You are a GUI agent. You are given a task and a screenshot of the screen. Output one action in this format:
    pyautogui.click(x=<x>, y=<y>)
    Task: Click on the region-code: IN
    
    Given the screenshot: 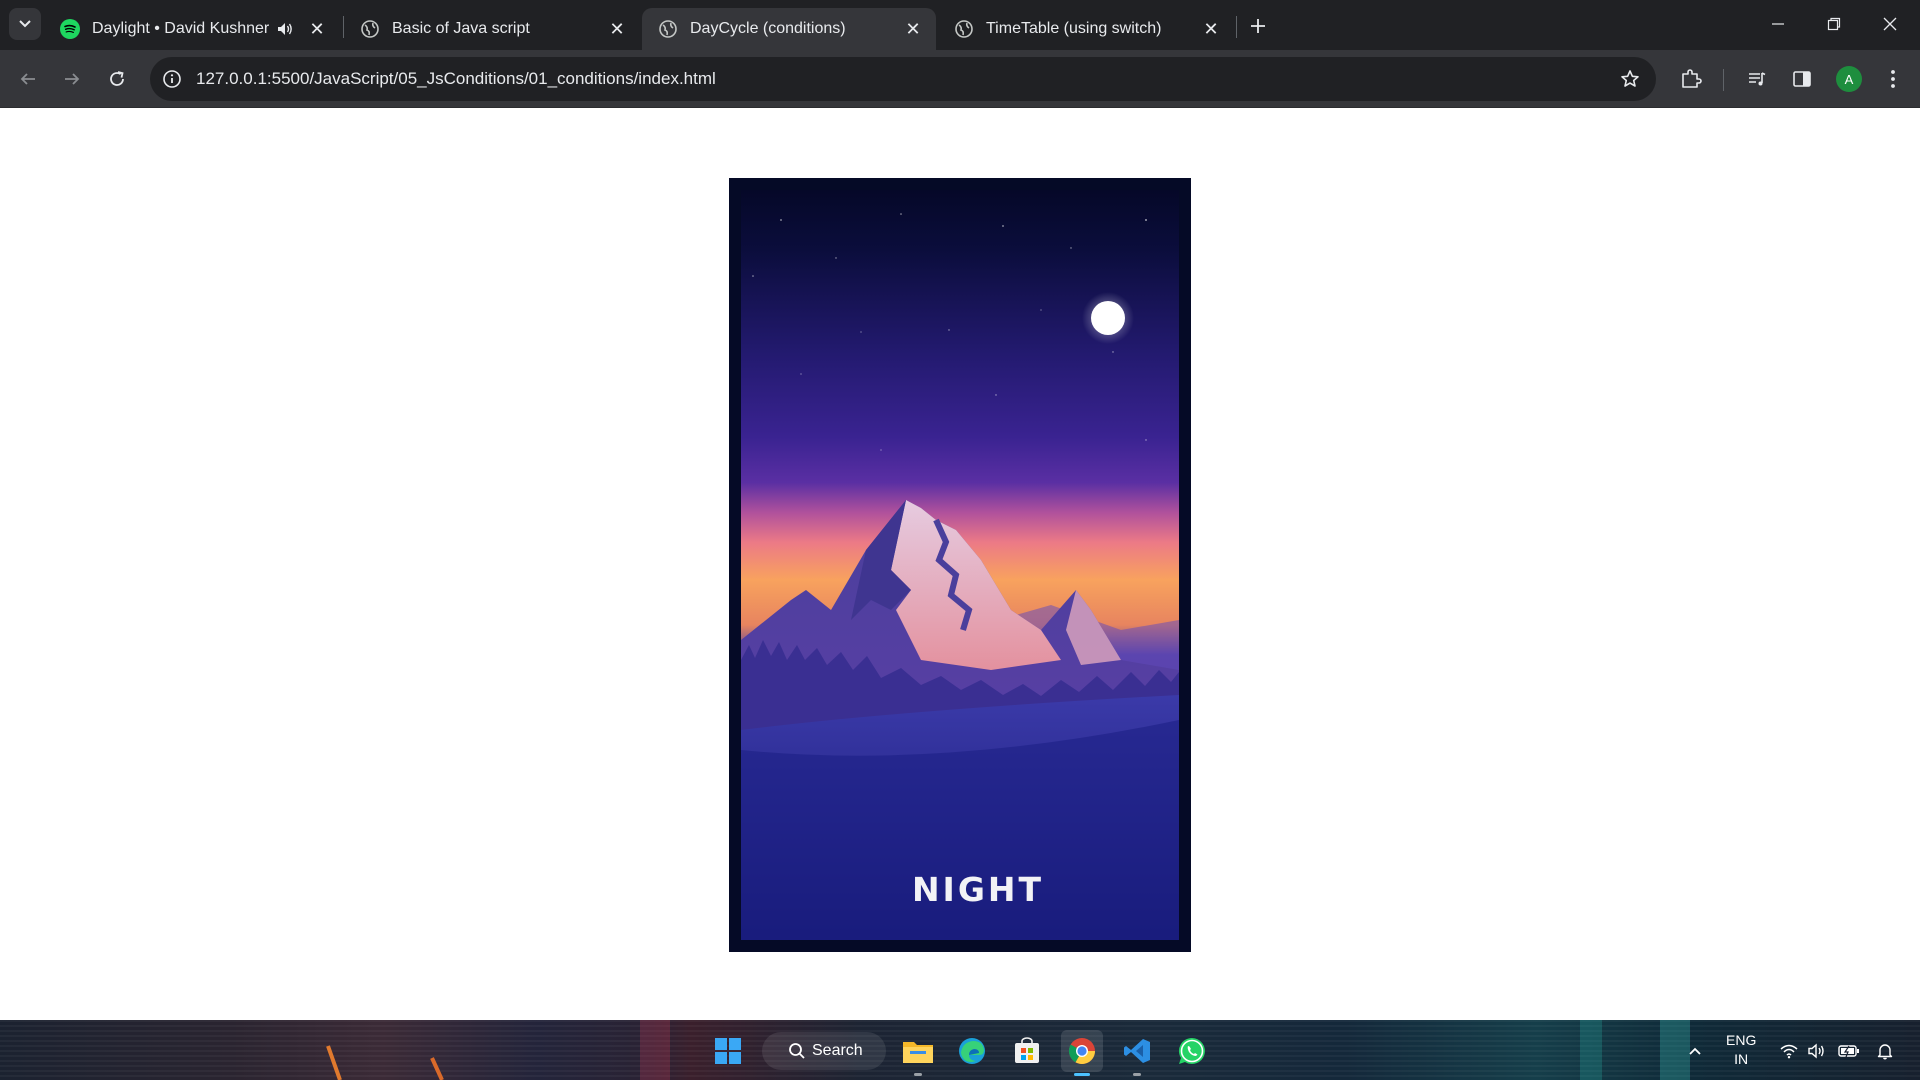 What is the action you would take?
    pyautogui.click(x=1741, y=1059)
    